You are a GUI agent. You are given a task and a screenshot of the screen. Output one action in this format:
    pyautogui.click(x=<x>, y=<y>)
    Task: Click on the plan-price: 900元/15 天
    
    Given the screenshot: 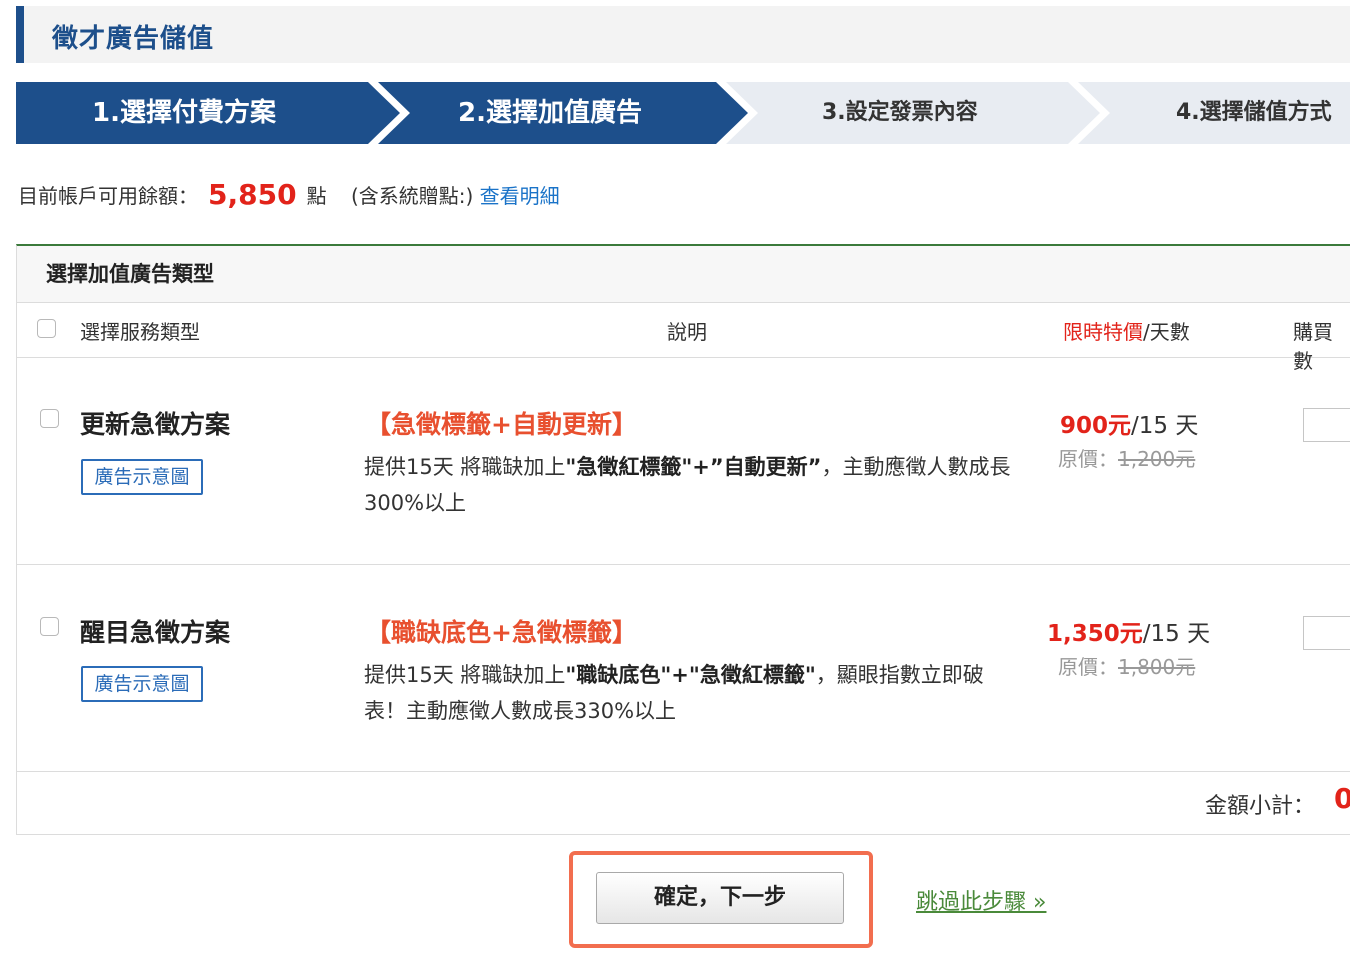 What is the action you would take?
    pyautogui.click(x=1129, y=423)
    